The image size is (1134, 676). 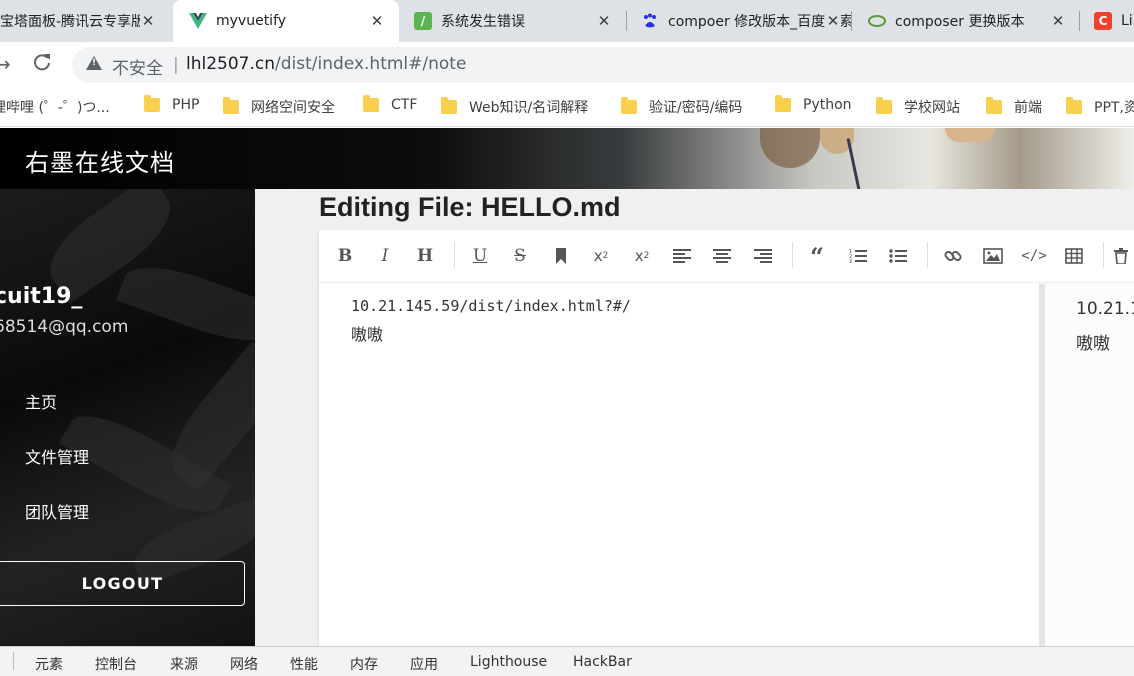 What do you see at coordinates (137, 66) in the screenshot?
I see `security-label: 不安全` at bounding box center [137, 66].